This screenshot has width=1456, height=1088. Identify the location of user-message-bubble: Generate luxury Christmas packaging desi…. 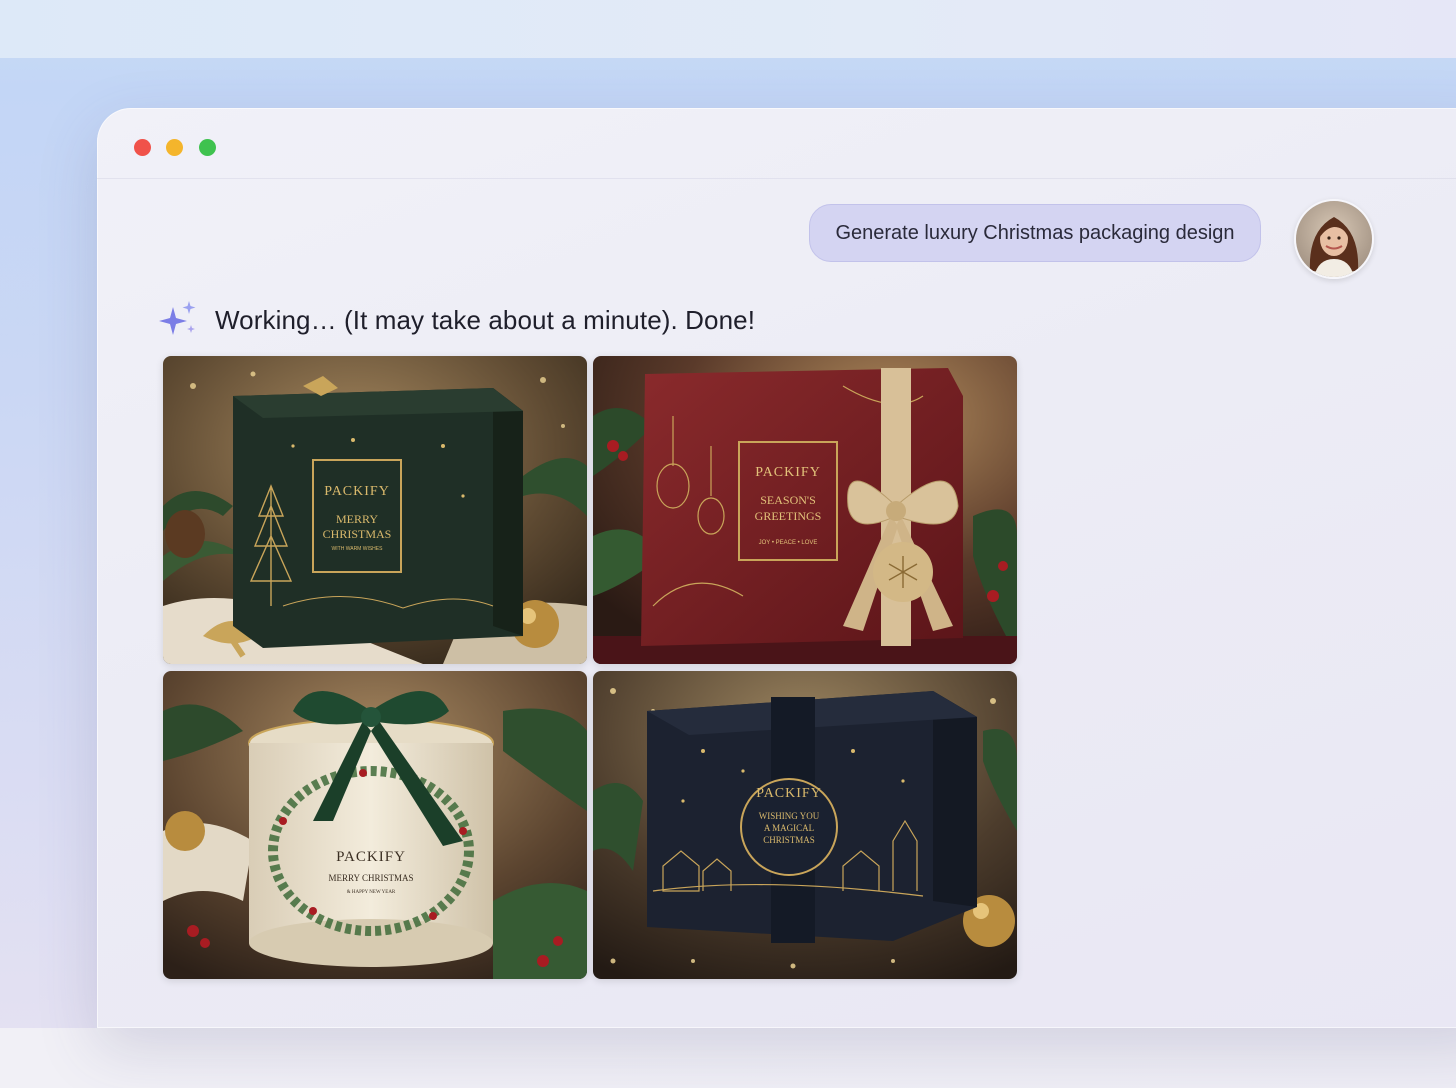
(1035, 233).